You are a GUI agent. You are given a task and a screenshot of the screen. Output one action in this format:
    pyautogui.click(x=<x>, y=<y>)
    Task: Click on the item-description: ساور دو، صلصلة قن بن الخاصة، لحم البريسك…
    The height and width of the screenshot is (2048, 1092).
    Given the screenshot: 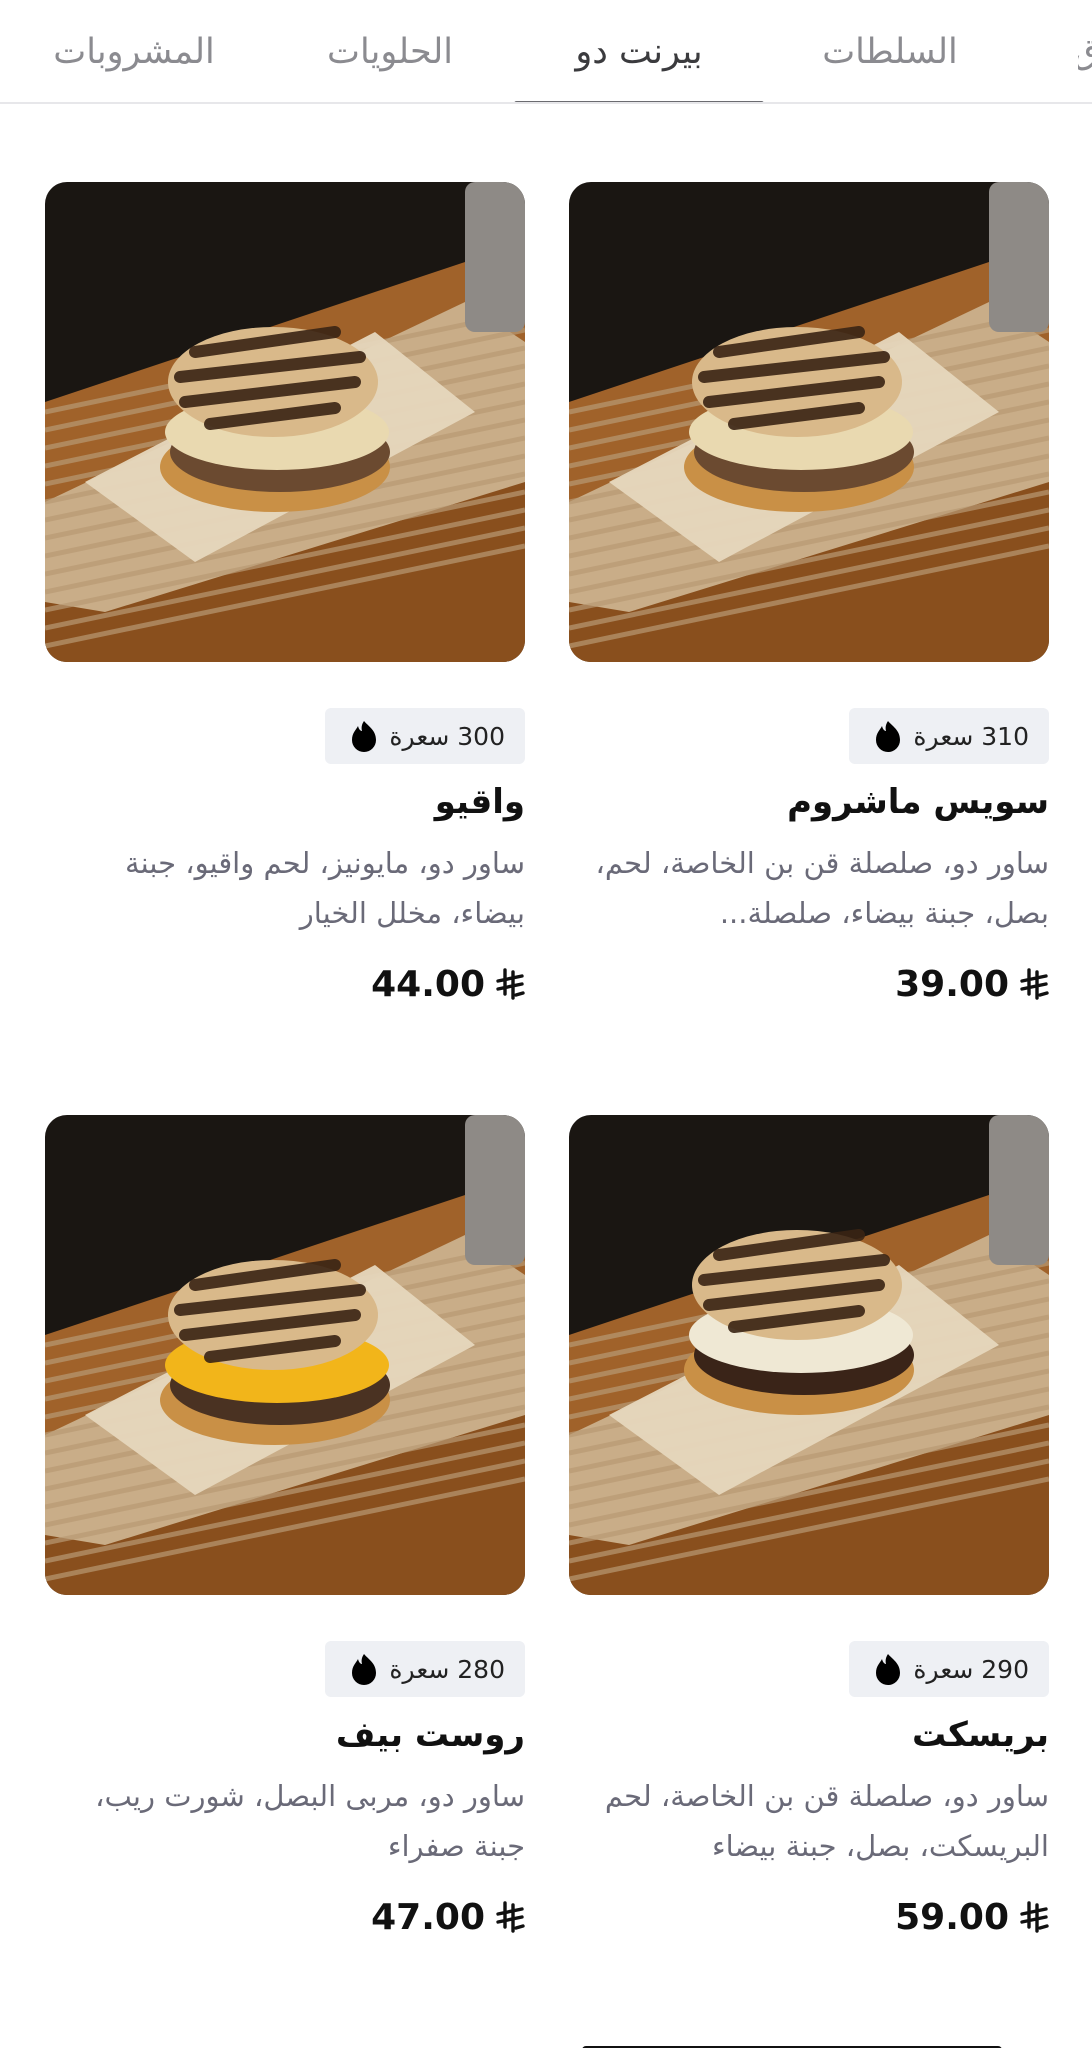 What is the action you would take?
    pyautogui.click(x=826, y=1821)
    